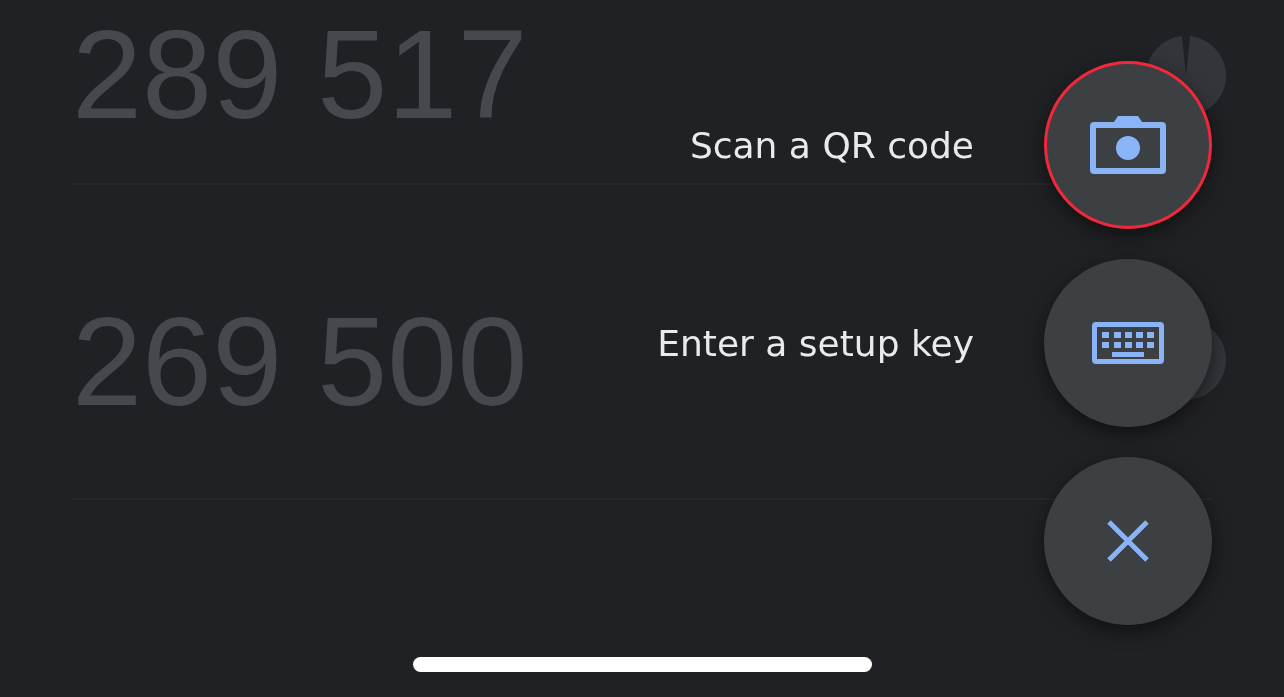 Image resolution: width=1284 pixels, height=697 pixels. What do you see at coordinates (815, 343) in the screenshot?
I see `menu-label: Enter a setup key` at bounding box center [815, 343].